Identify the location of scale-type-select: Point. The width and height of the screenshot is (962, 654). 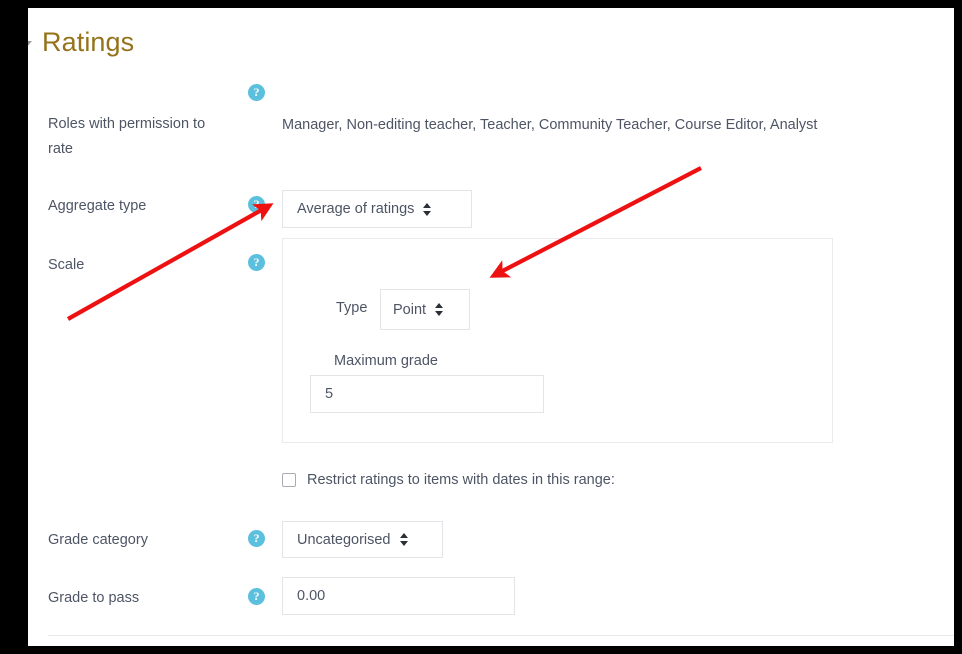
(425, 309).